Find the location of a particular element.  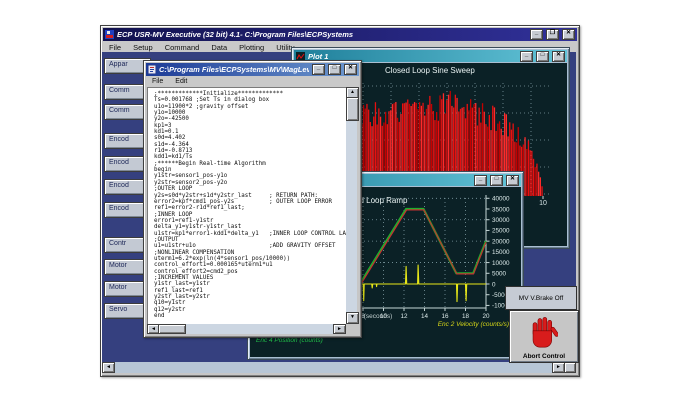

svg-text: 14 is located at coordinates (425, 316).